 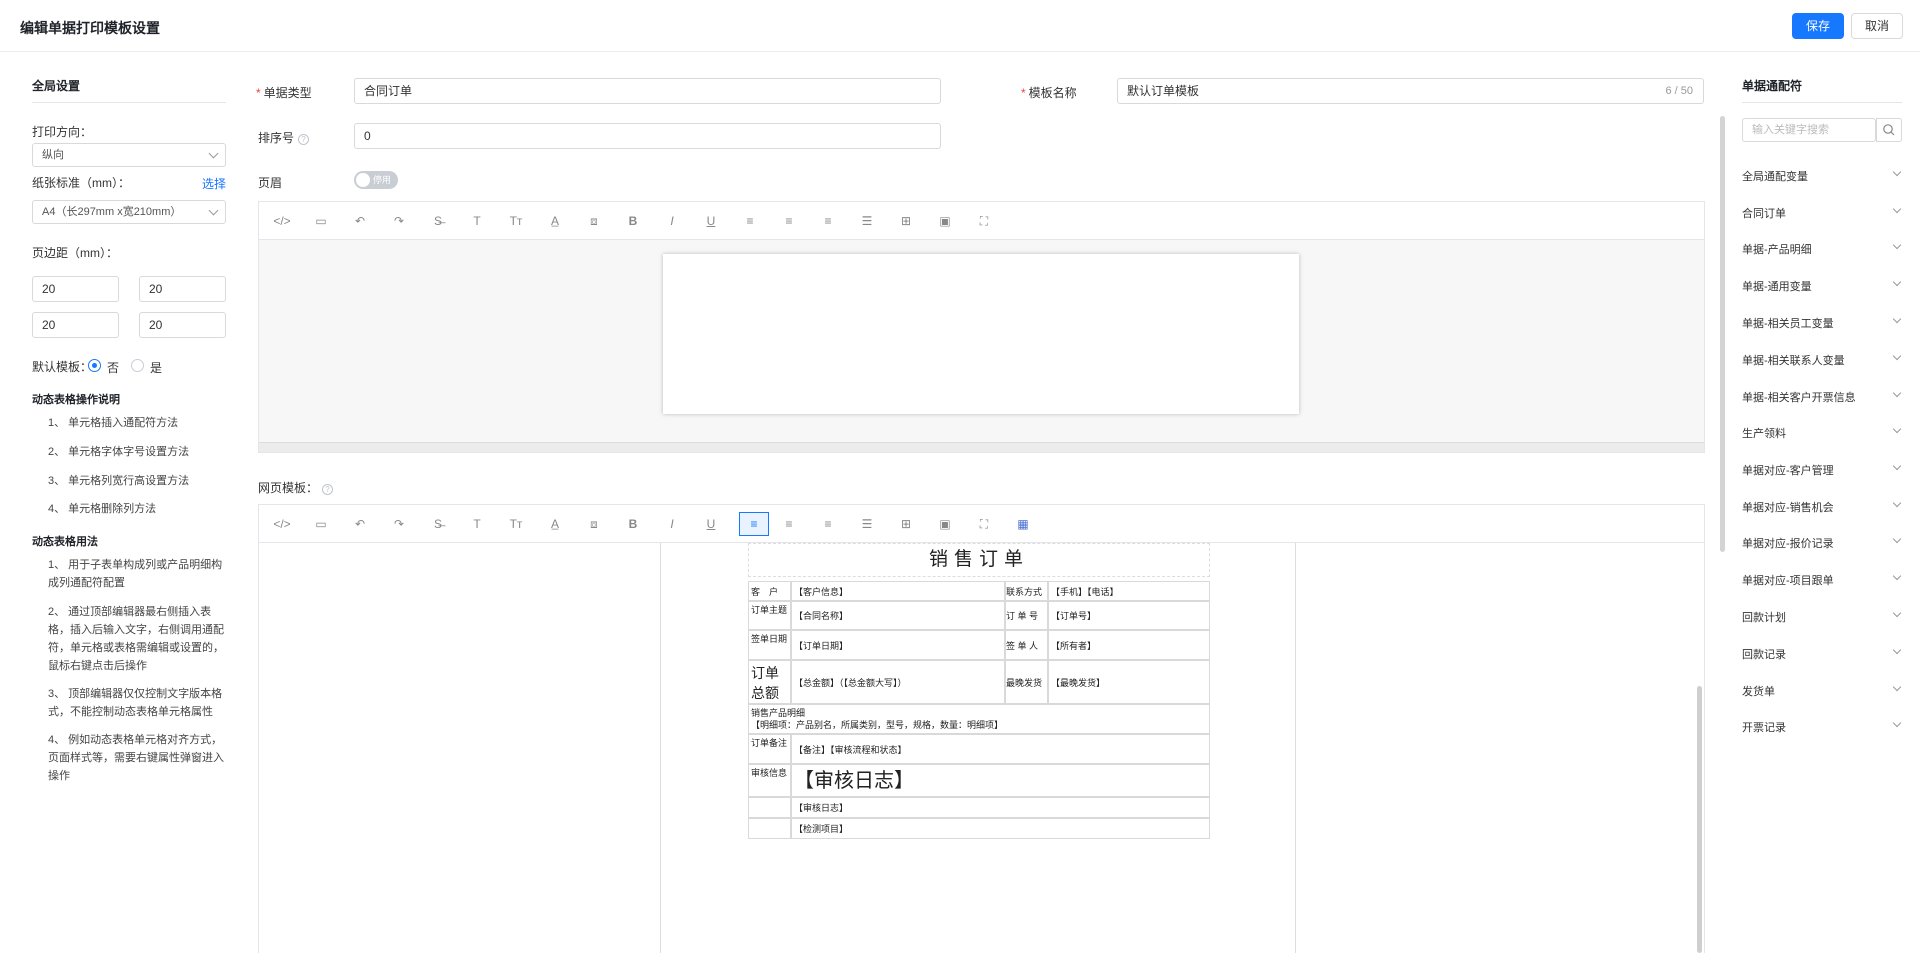 I want to click on search-button, so click(x=1889, y=130).